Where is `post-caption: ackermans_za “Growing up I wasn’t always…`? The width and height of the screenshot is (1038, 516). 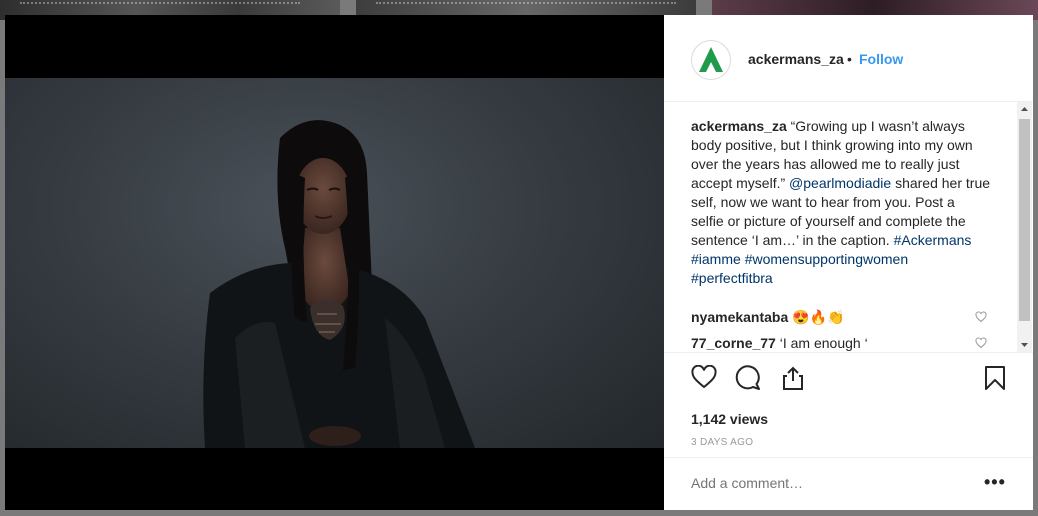 post-caption: ackermans_za “Growing up I wasn’t always… is located at coordinates (841, 202).